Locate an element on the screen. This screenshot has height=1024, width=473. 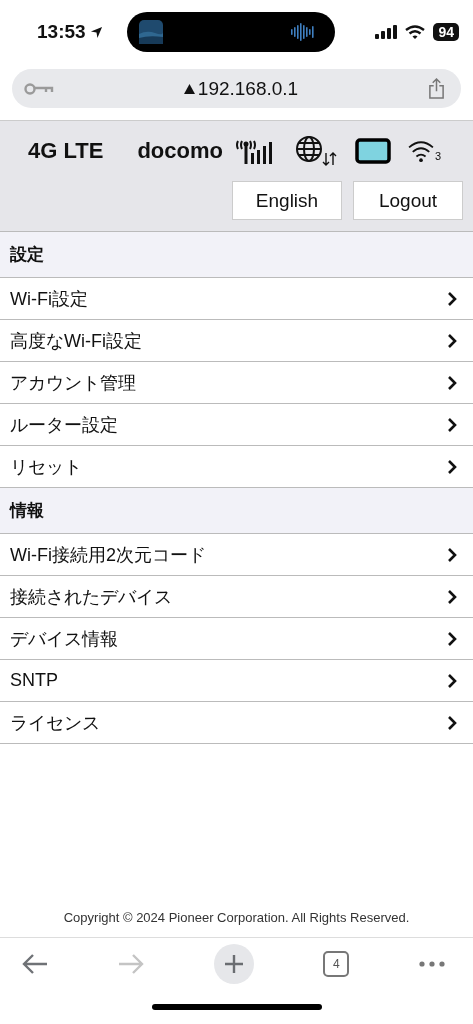
location-arrow-icon is located at coordinates (96, 32).